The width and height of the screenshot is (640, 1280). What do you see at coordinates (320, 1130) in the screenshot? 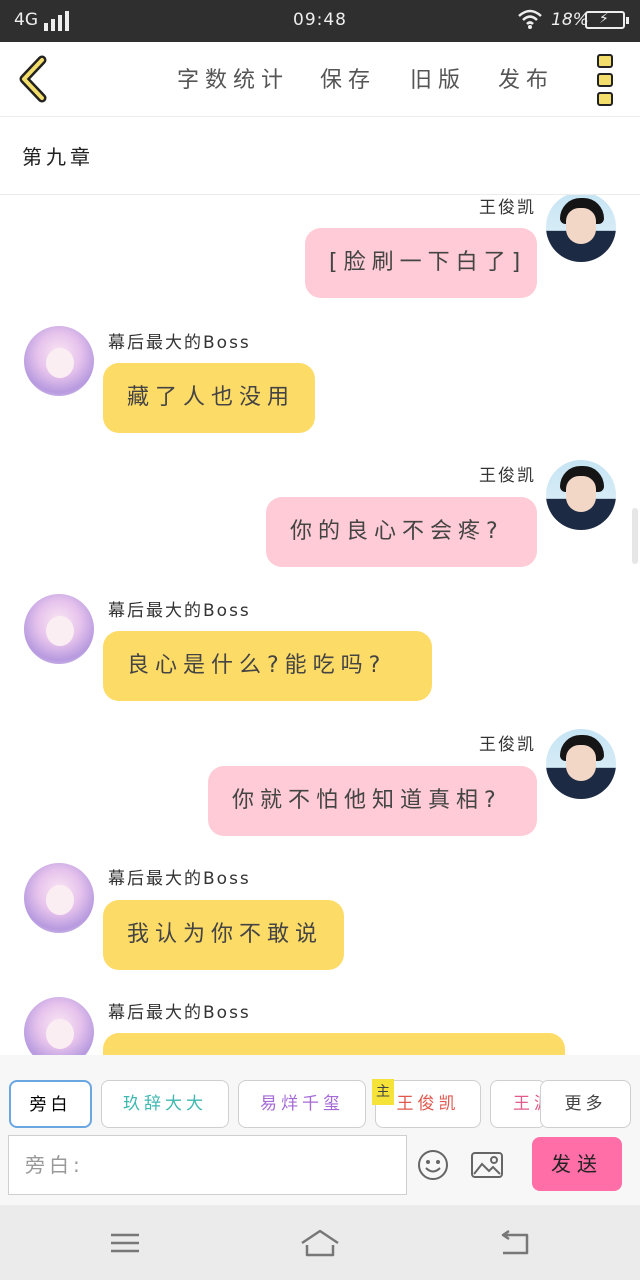
I see `input-panel: 旁白 玖辞大大 易烊千玺 王俊凯 主 王源 更多 发送` at bounding box center [320, 1130].